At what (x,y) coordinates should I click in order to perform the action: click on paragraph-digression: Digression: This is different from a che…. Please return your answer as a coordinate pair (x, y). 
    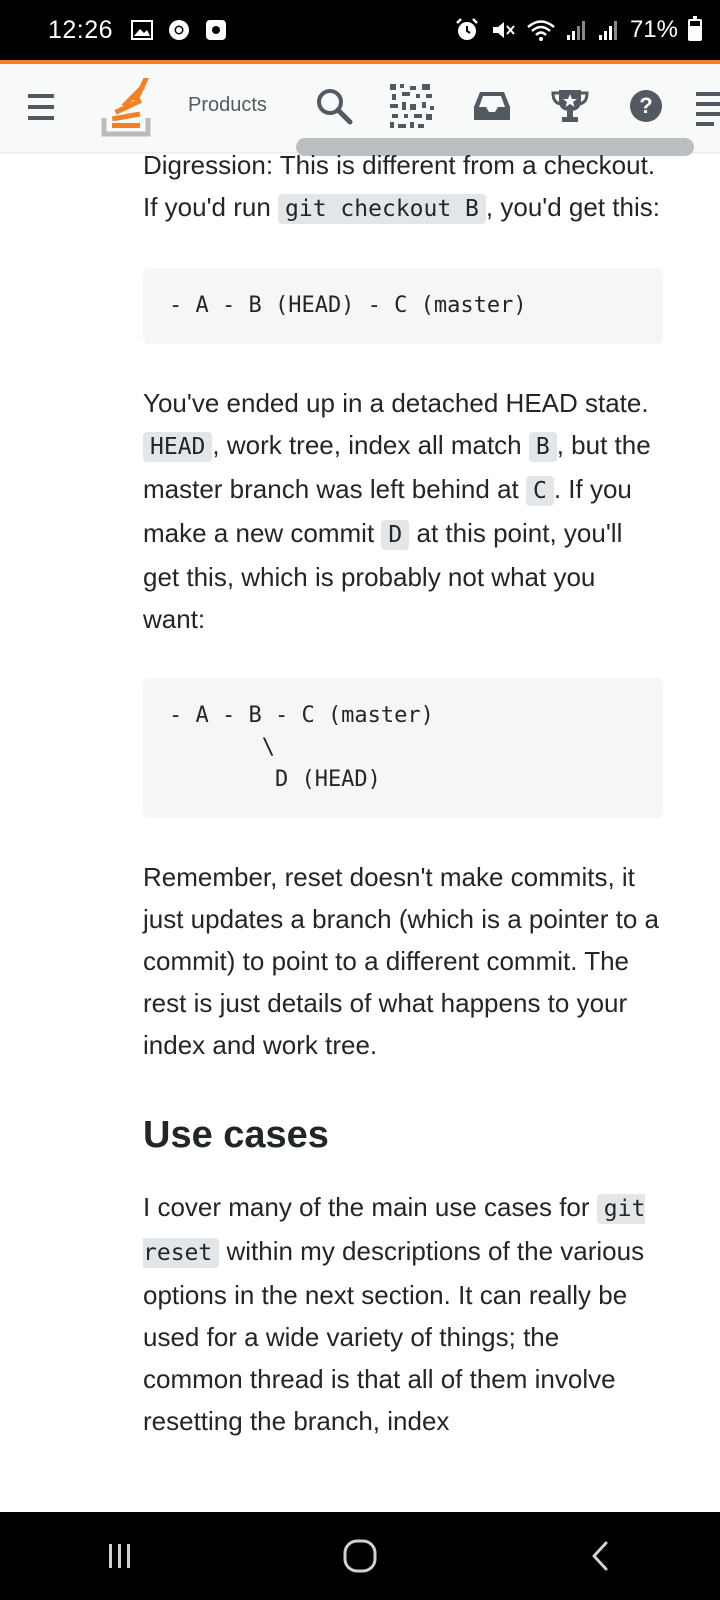
    Looking at the image, I should click on (403, 187).